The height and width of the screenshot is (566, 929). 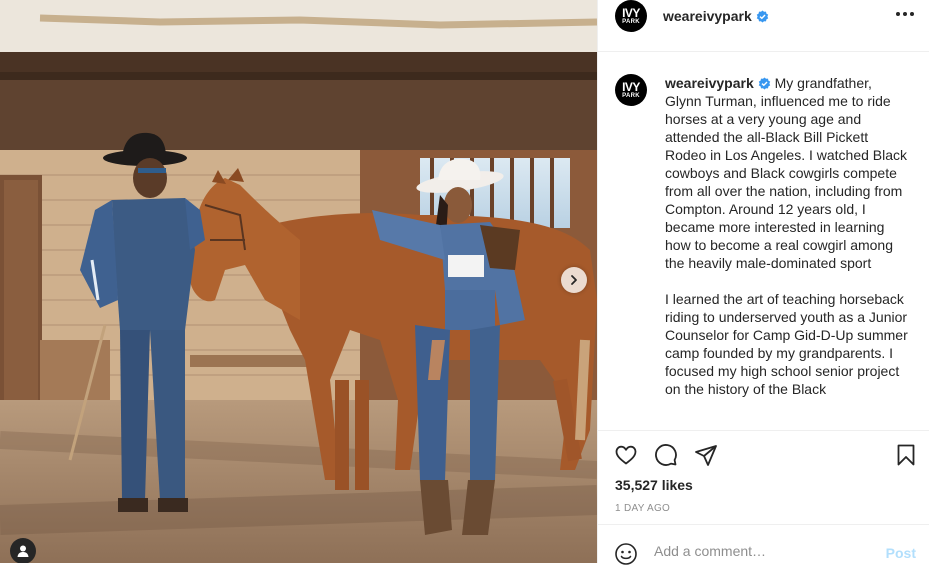 What do you see at coordinates (642, 508) in the screenshot?
I see `post-timestamp: 1 DAY AGO` at bounding box center [642, 508].